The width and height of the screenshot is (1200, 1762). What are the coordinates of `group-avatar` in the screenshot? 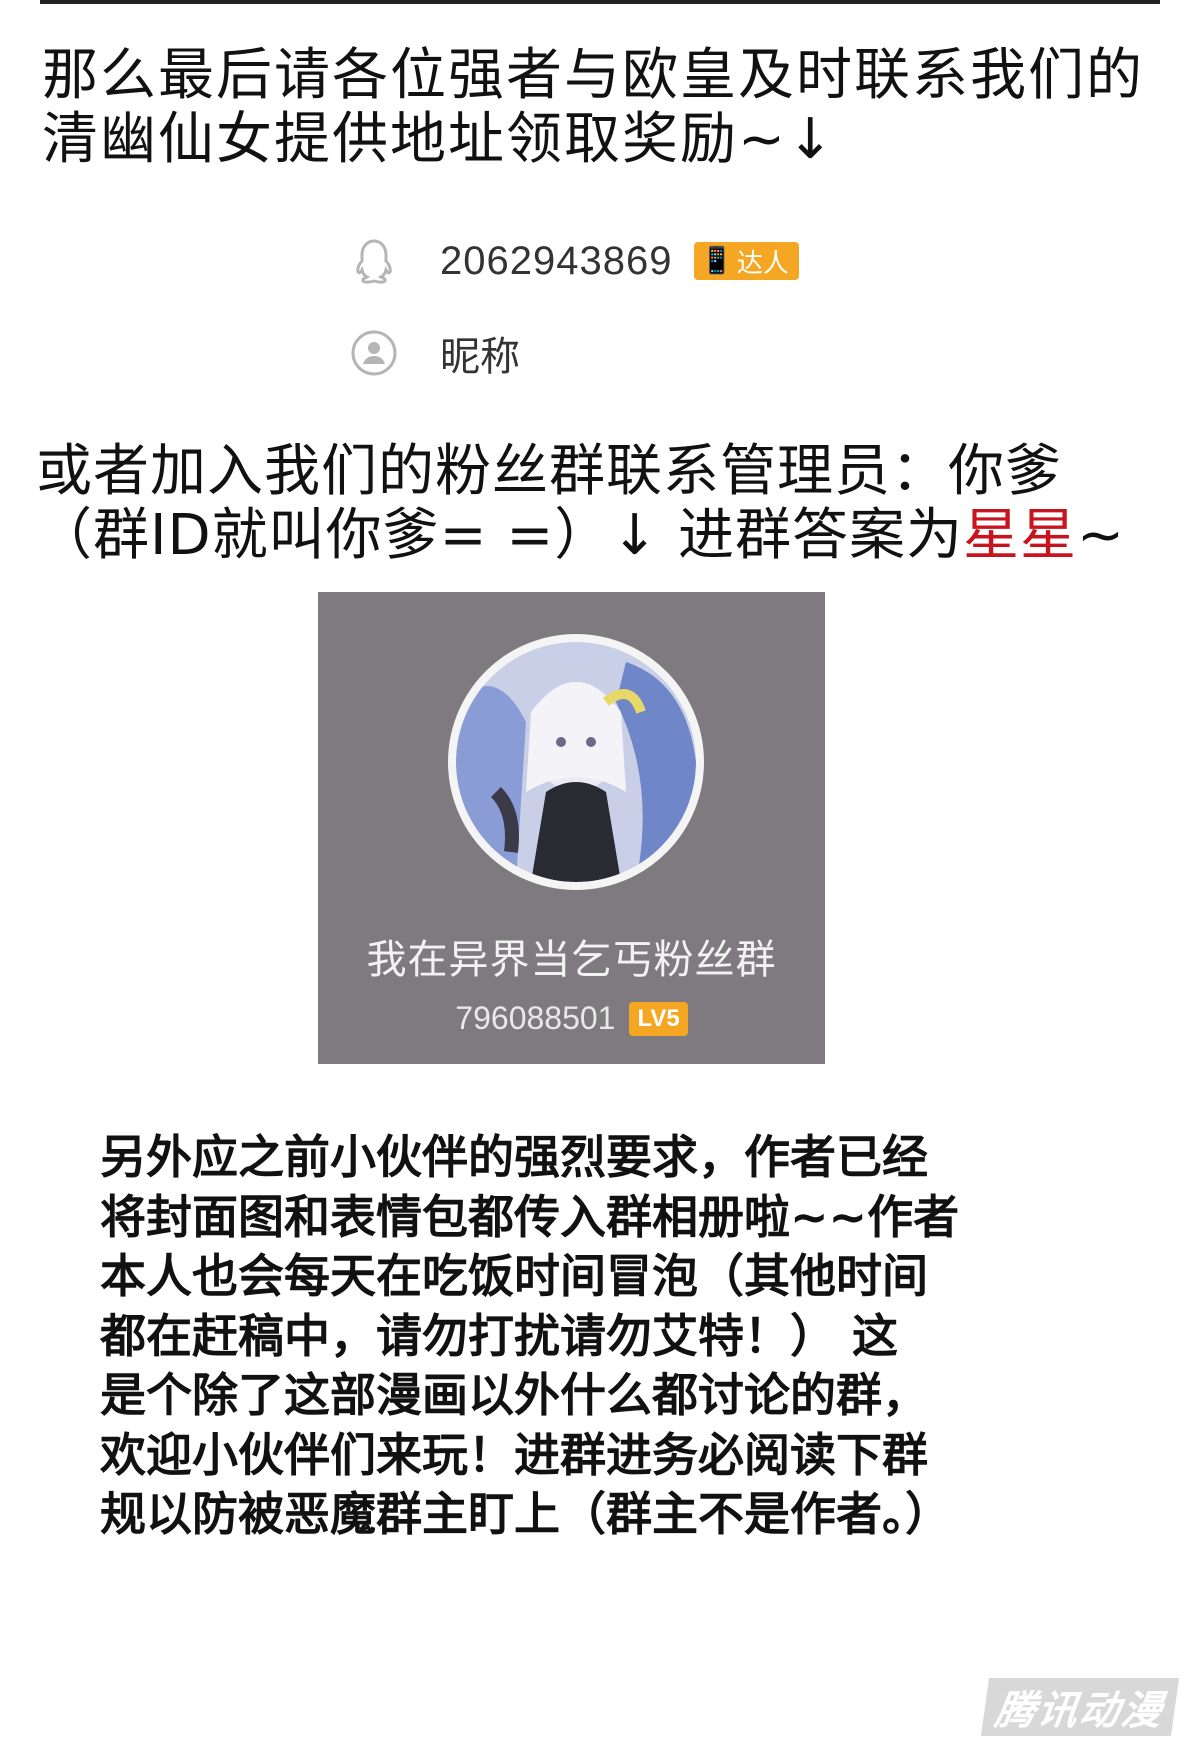 It's located at (576, 762).